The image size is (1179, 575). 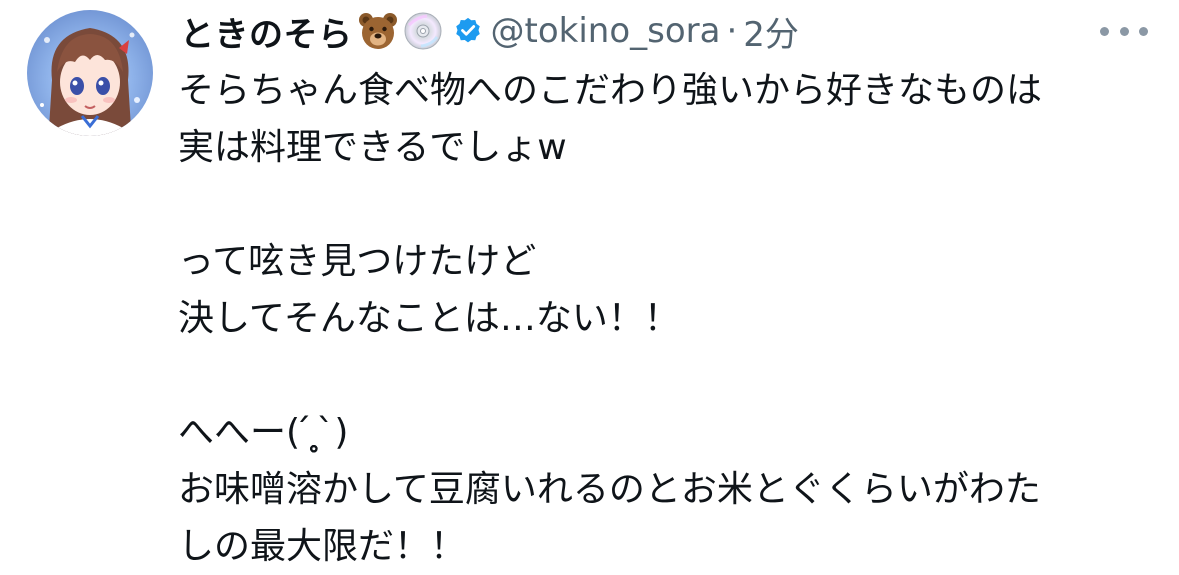 What do you see at coordinates (357, 261) in the screenshot?
I see `tweet-text-line: って呟き見つけたけど` at bounding box center [357, 261].